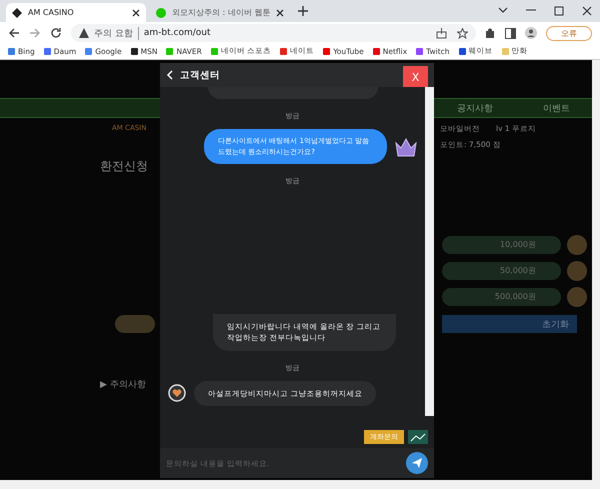  I want to click on warning-icon, so click(84, 33).